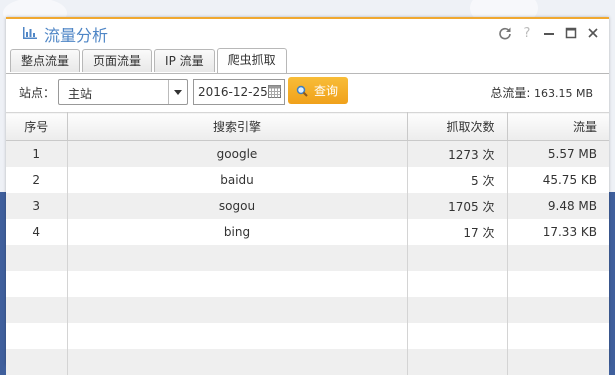 The width and height of the screenshot is (615, 375). I want to click on cell-engine: baidu, so click(237, 180).